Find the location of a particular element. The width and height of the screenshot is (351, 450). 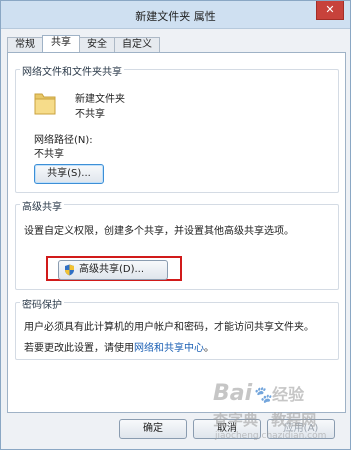

folder-share-status: 不共享 is located at coordinates (90, 114).